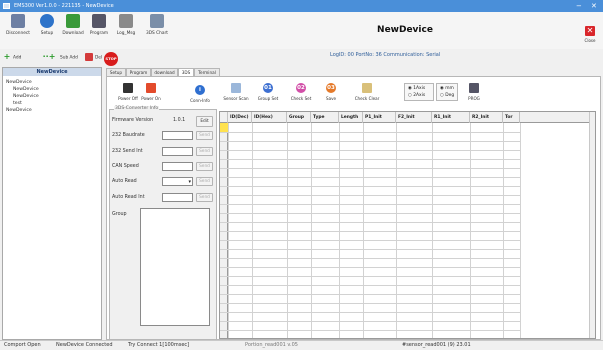 The width and height of the screenshot is (603, 350). I want to click on close-button: ✕ Close, so click(590, 34).